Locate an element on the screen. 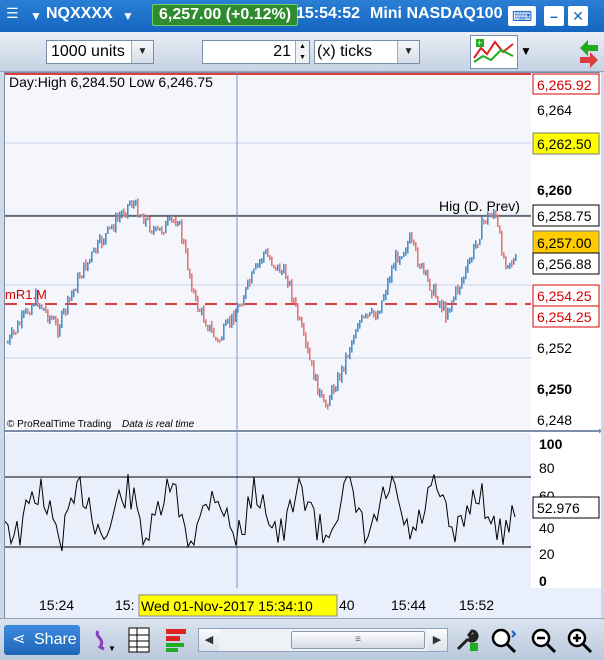  price-change-badge: 6,257.00 (+0.12%) is located at coordinates (225, 15).